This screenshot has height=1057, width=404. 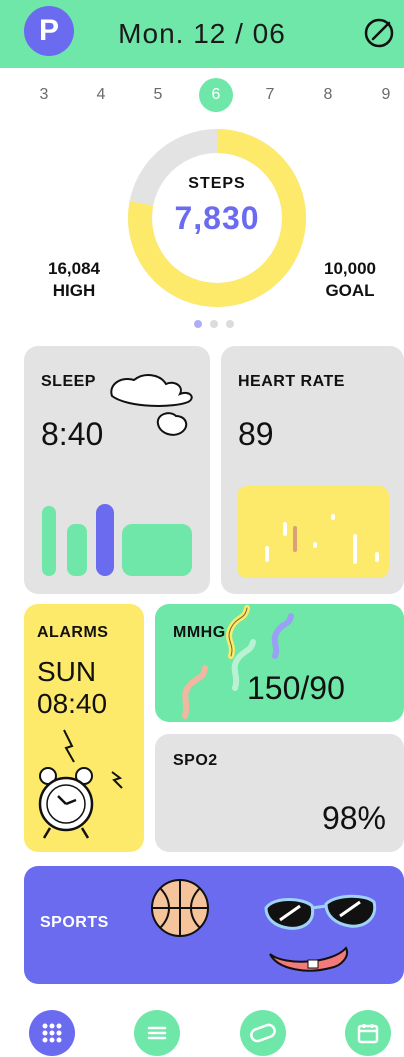 What do you see at coordinates (158, 95) in the screenshot?
I see `day-5: 5` at bounding box center [158, 95].